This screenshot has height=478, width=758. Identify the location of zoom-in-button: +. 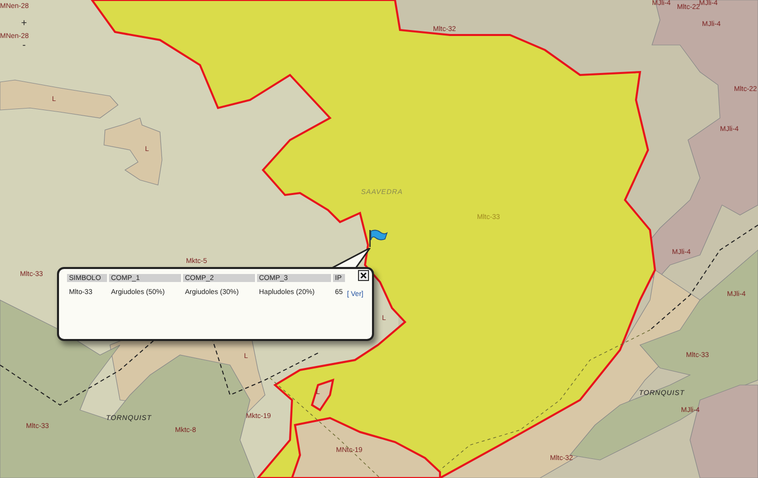
(24, 24).